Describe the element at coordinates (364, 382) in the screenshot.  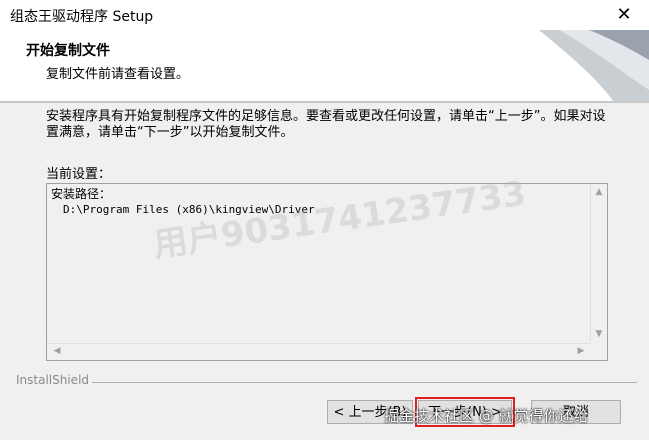
I see `brand-divider` at that location.